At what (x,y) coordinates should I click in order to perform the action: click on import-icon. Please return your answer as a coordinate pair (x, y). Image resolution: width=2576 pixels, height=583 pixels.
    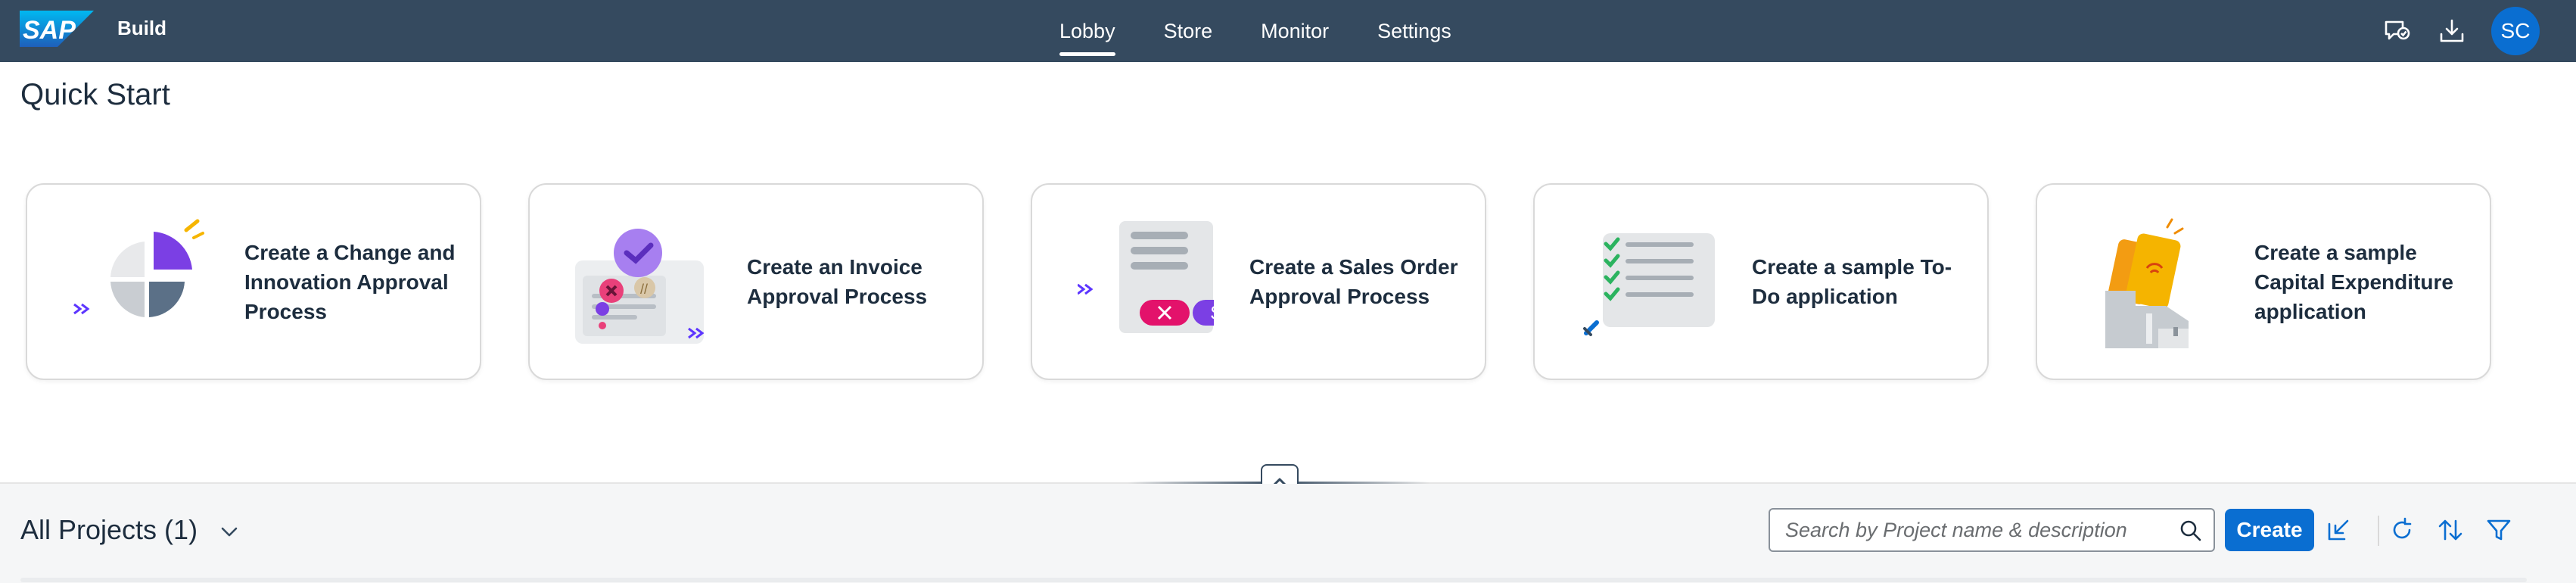
    Looking at the image, I should click on (2338, 530).